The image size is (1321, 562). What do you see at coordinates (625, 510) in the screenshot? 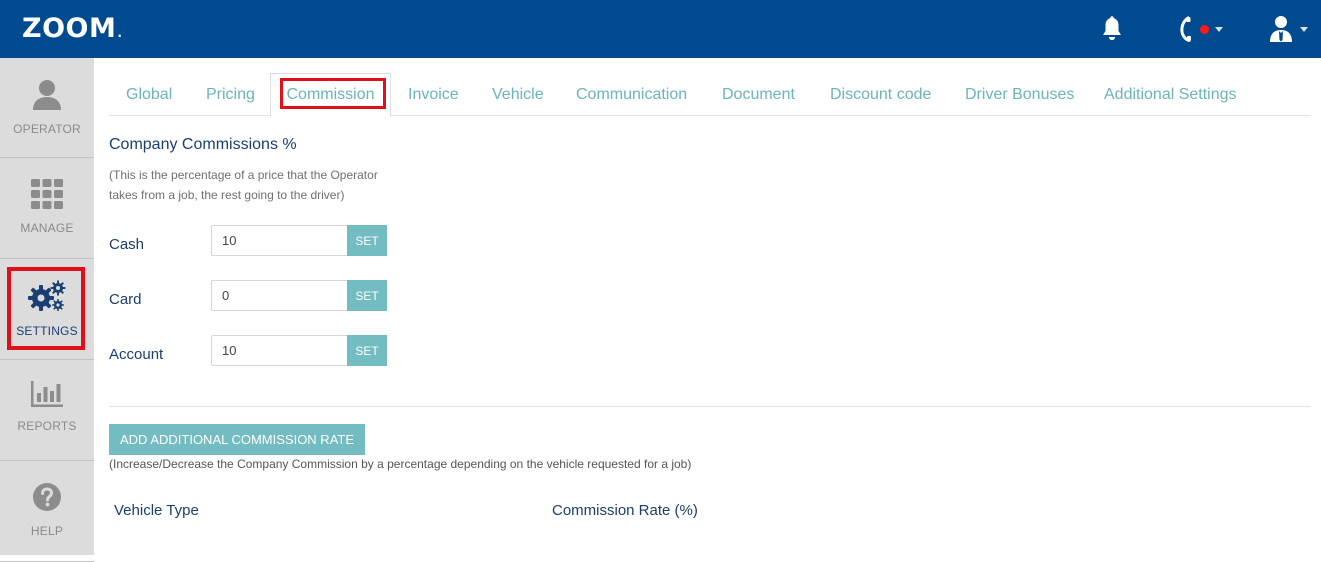
I see `commission-rate-column-header: Commission Rate (%)` at bounding box center [625, 510].